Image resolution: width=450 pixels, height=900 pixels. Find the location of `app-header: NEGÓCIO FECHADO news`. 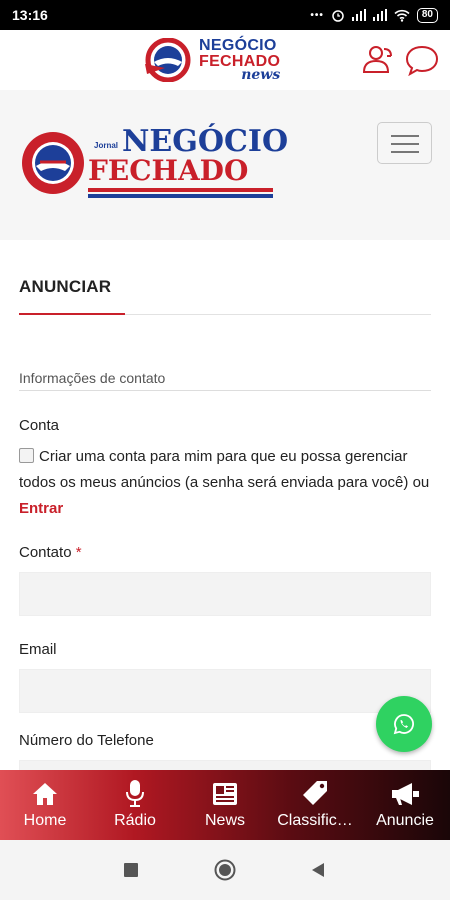

app-header: NEGÓCIO FECHADO news is located at coordinates (225, 60).